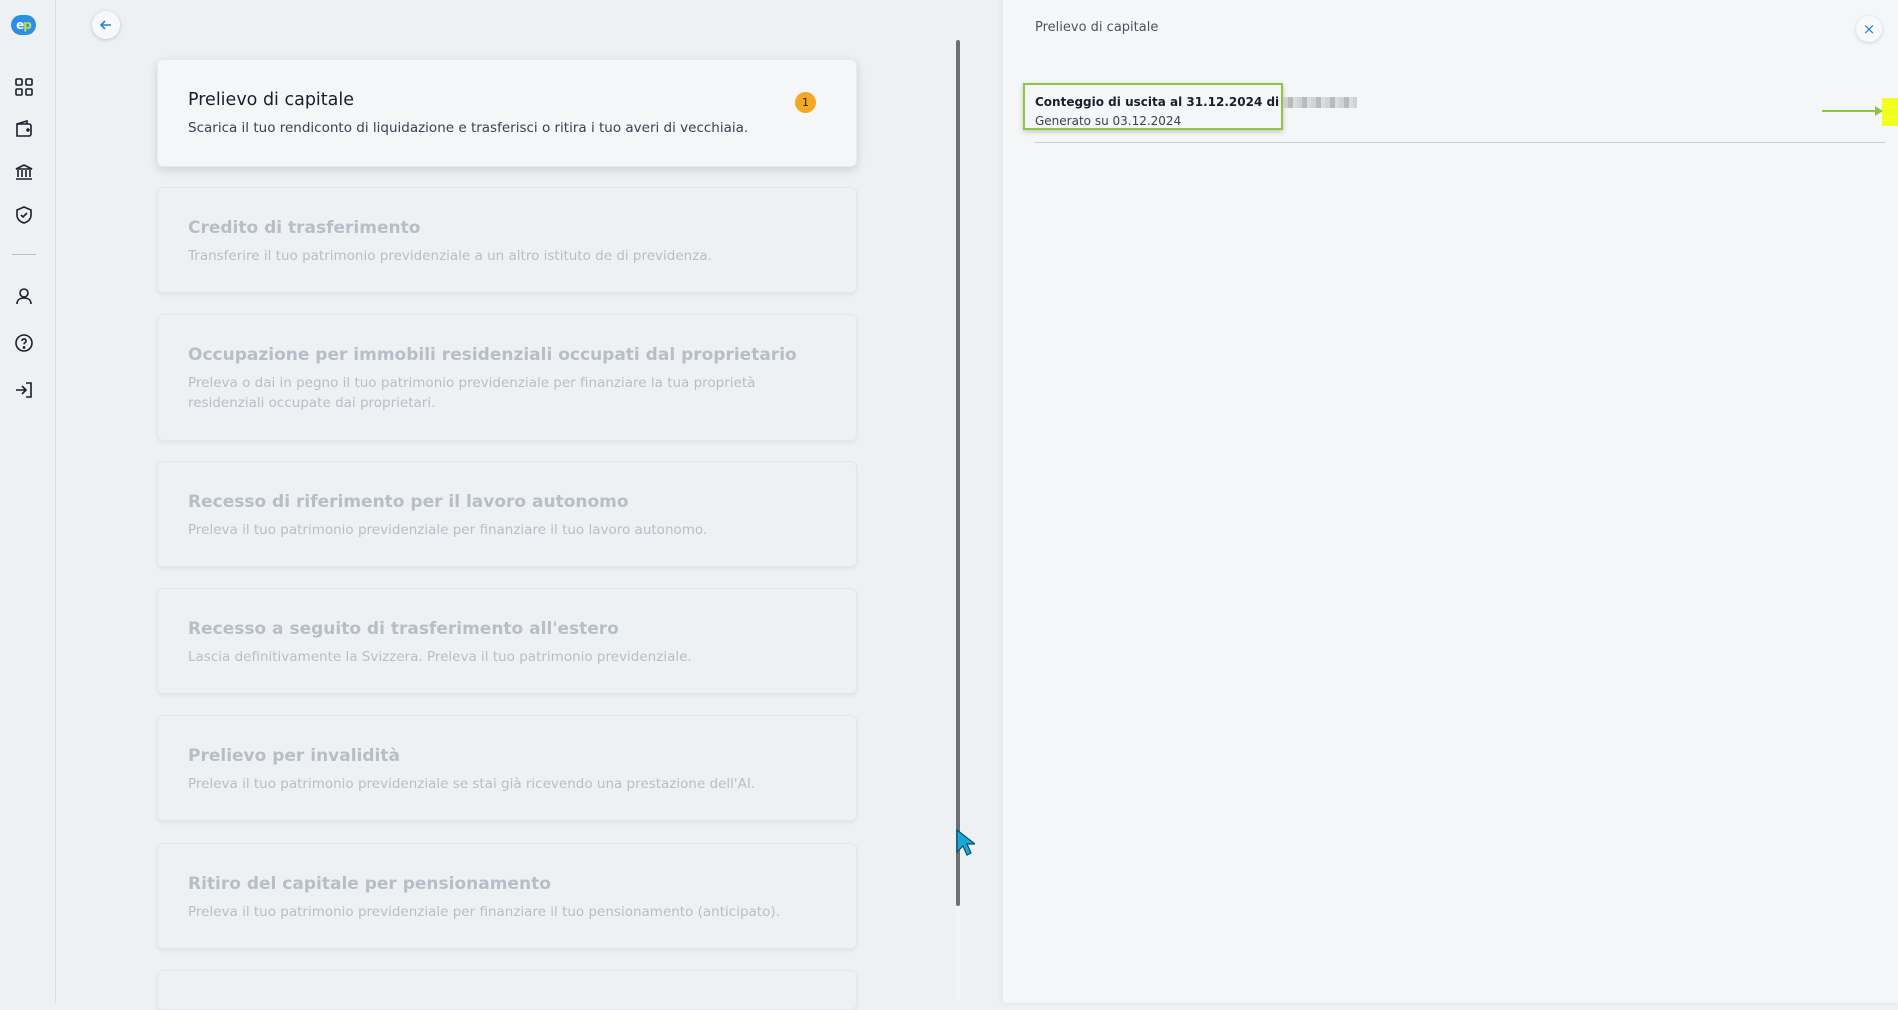  I want to click on card-title: Ritiro del capitale per pensionamento, so click(369, 884).